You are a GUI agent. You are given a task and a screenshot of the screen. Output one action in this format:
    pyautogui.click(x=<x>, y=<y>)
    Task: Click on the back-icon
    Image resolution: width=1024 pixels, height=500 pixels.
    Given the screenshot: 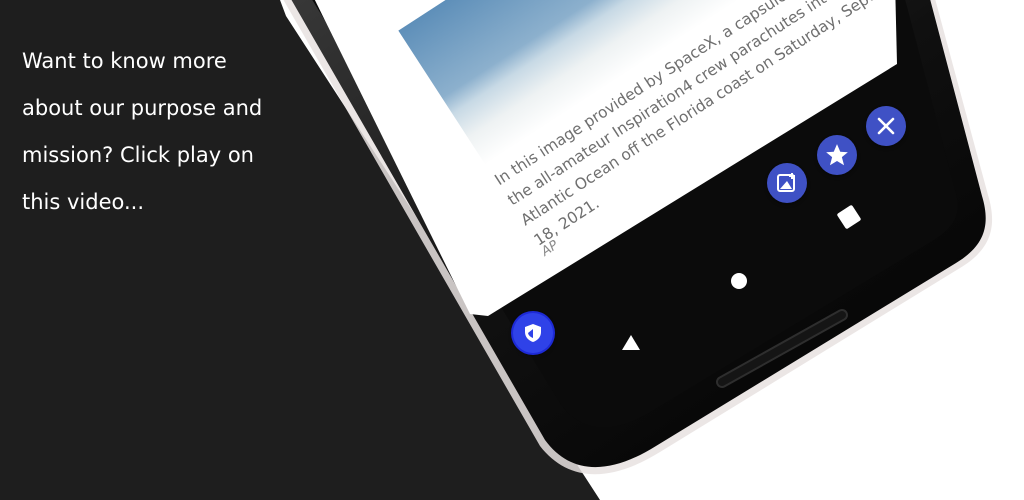 What is the action you would take?
    pyautogui.click(x=631, y=342)
    